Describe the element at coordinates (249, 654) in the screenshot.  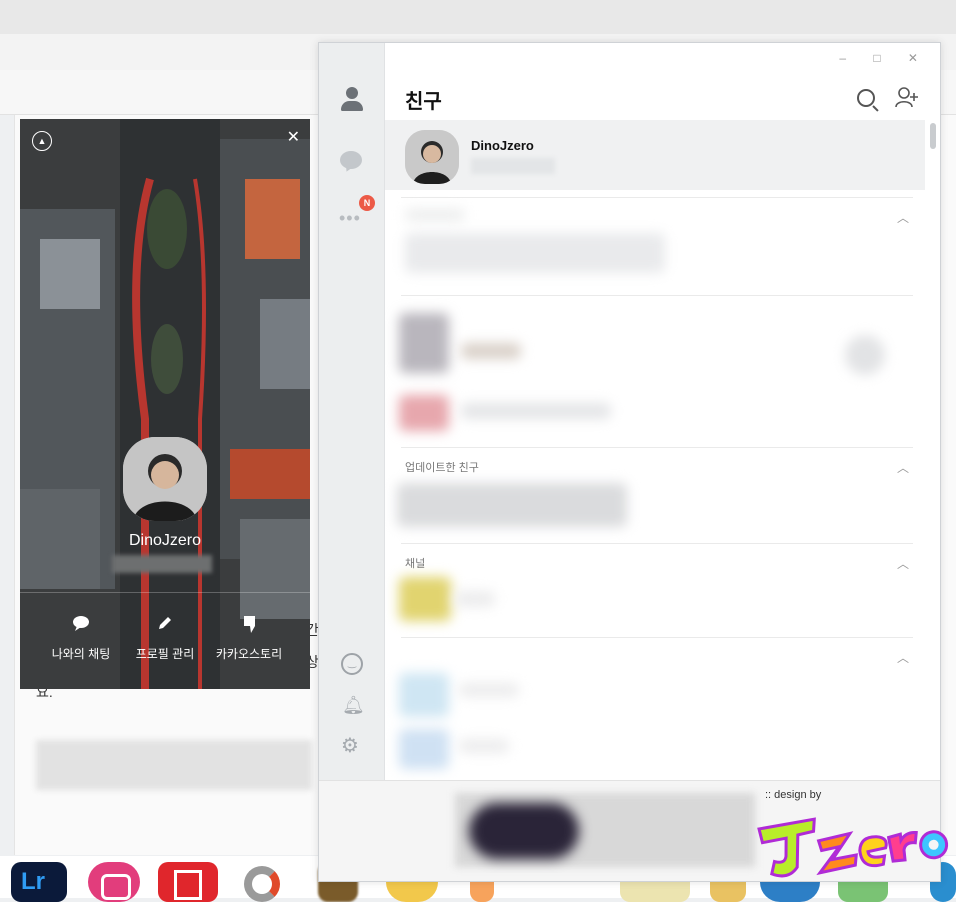
I see `action-label: 카카오스토리` at that location.